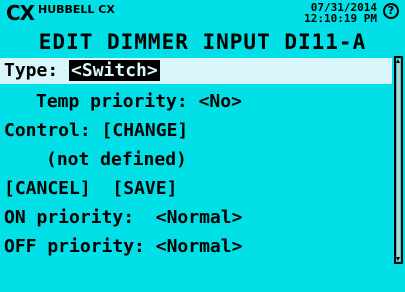  I want to click on cx-logo: CX, so click(20, 13).